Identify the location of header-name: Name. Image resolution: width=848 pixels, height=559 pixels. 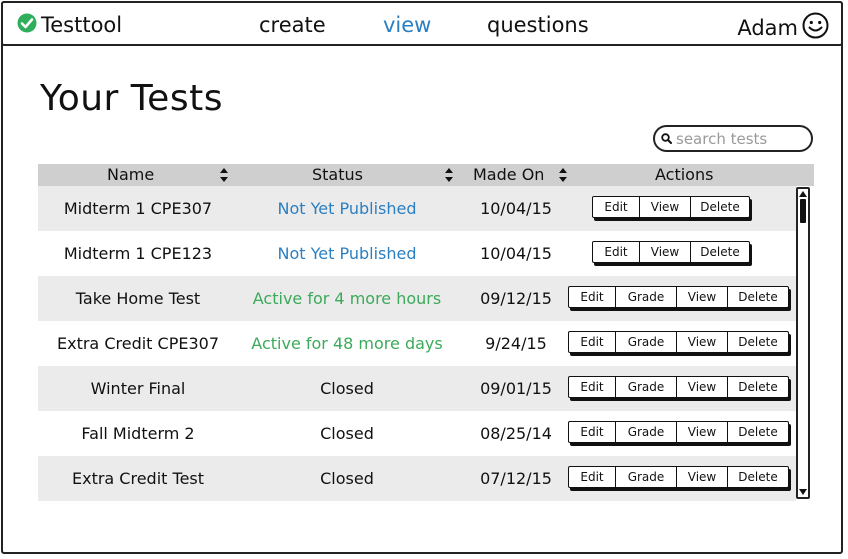
(130, 174).